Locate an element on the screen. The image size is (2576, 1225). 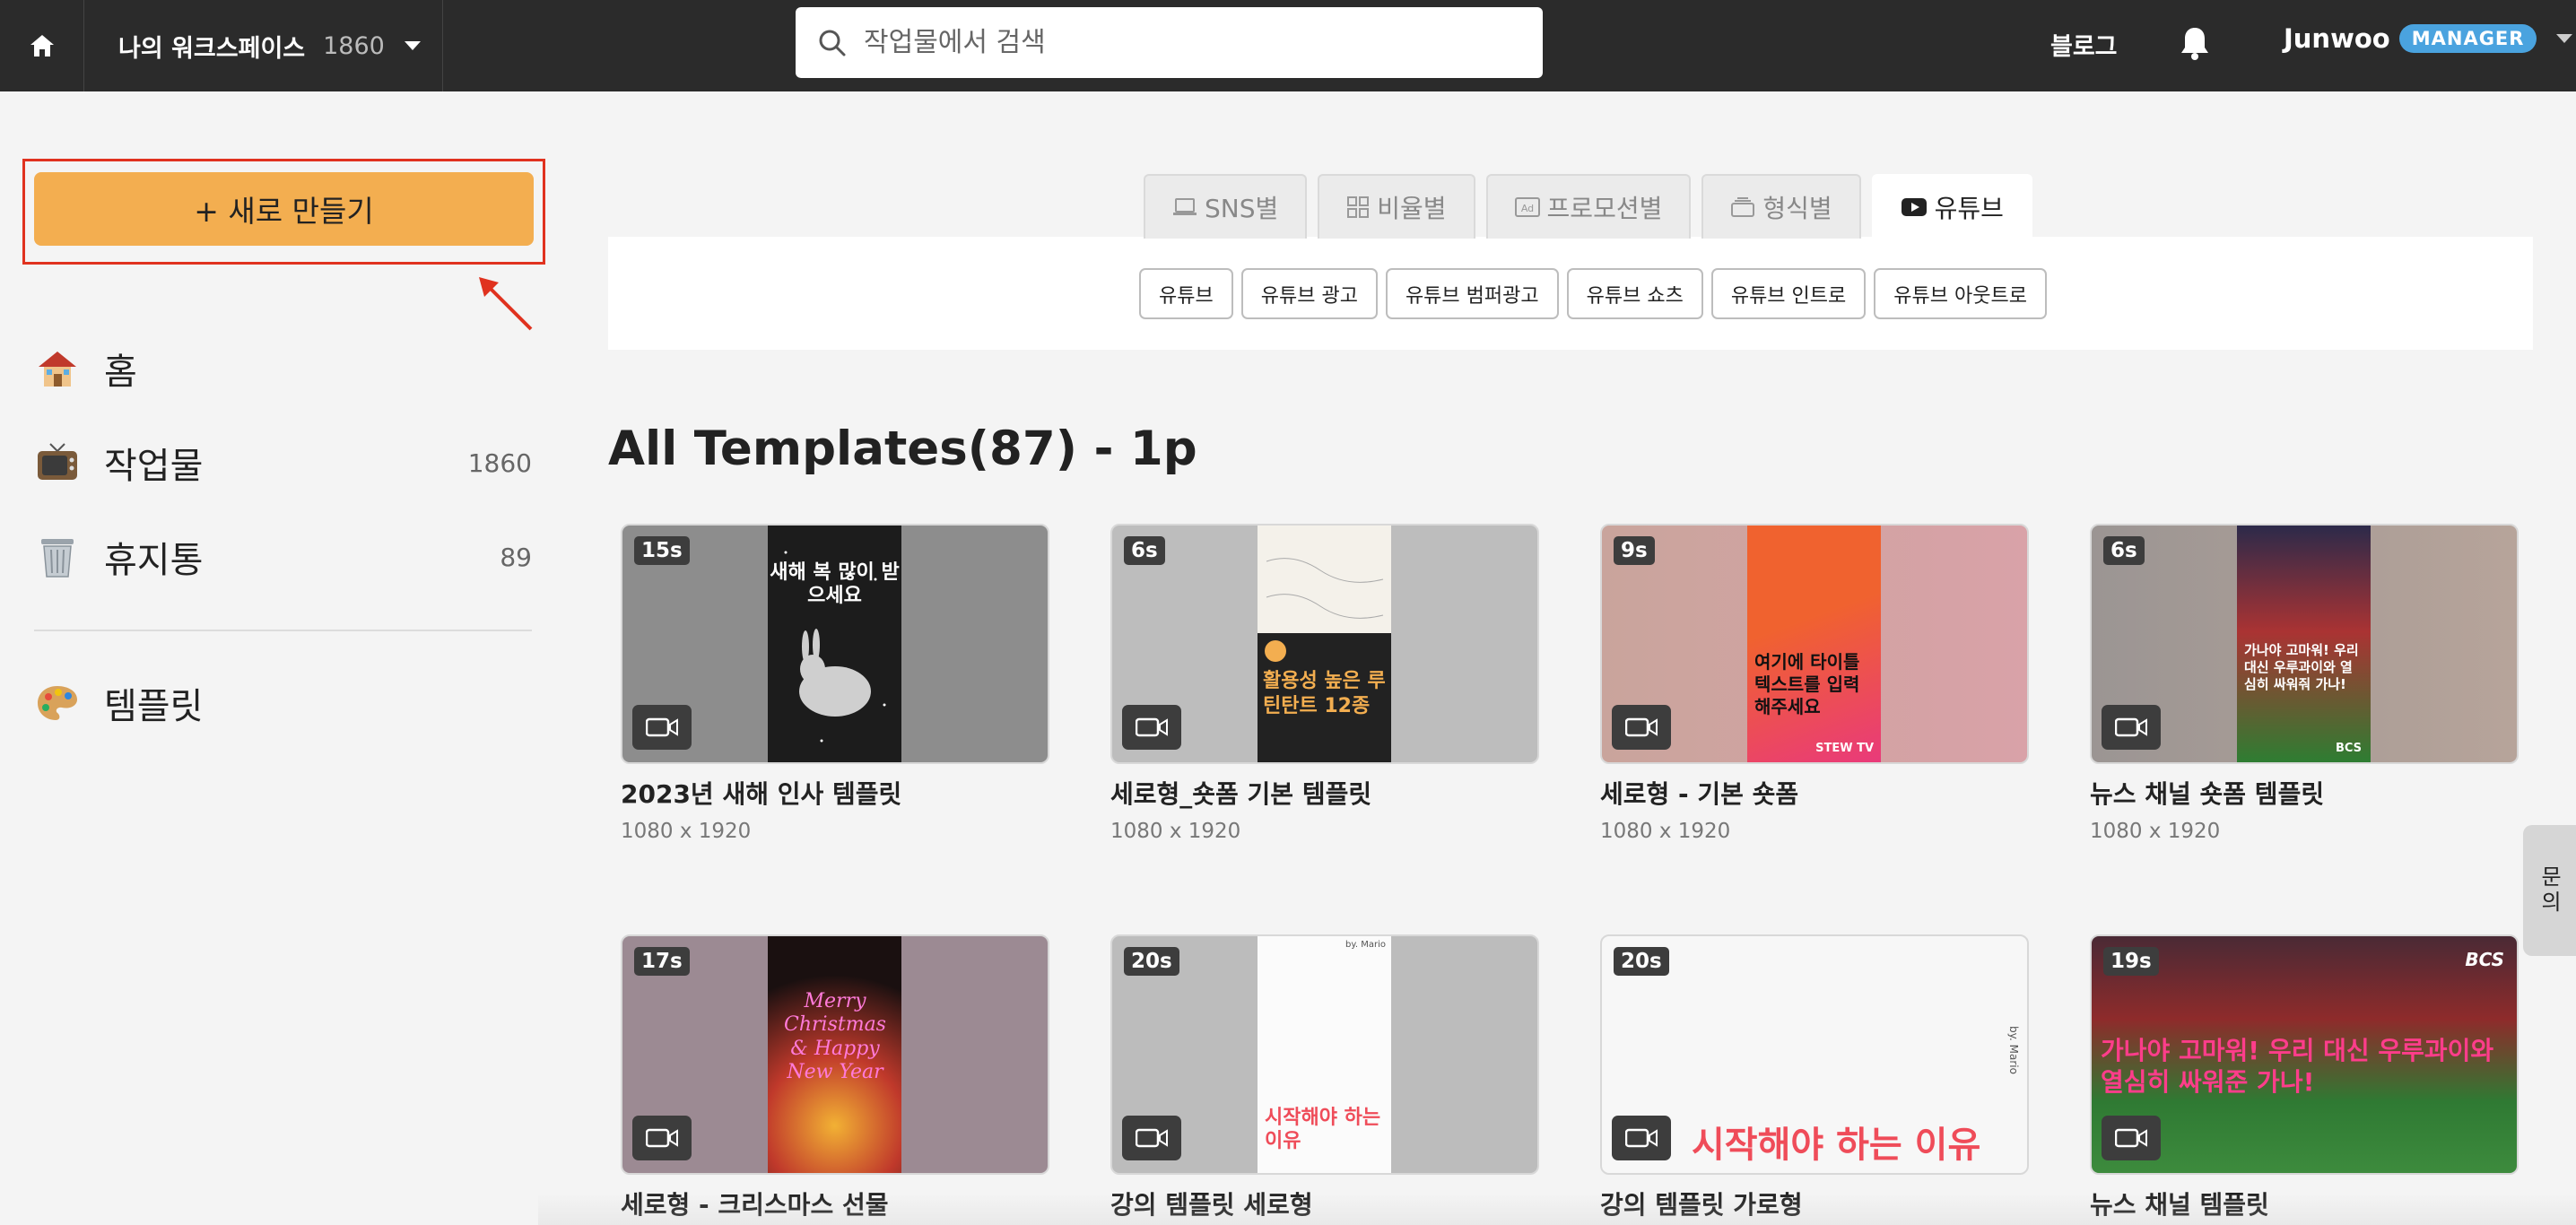
workspace-name: 나의 워크스페이스 is located at coordinates (212, 48).